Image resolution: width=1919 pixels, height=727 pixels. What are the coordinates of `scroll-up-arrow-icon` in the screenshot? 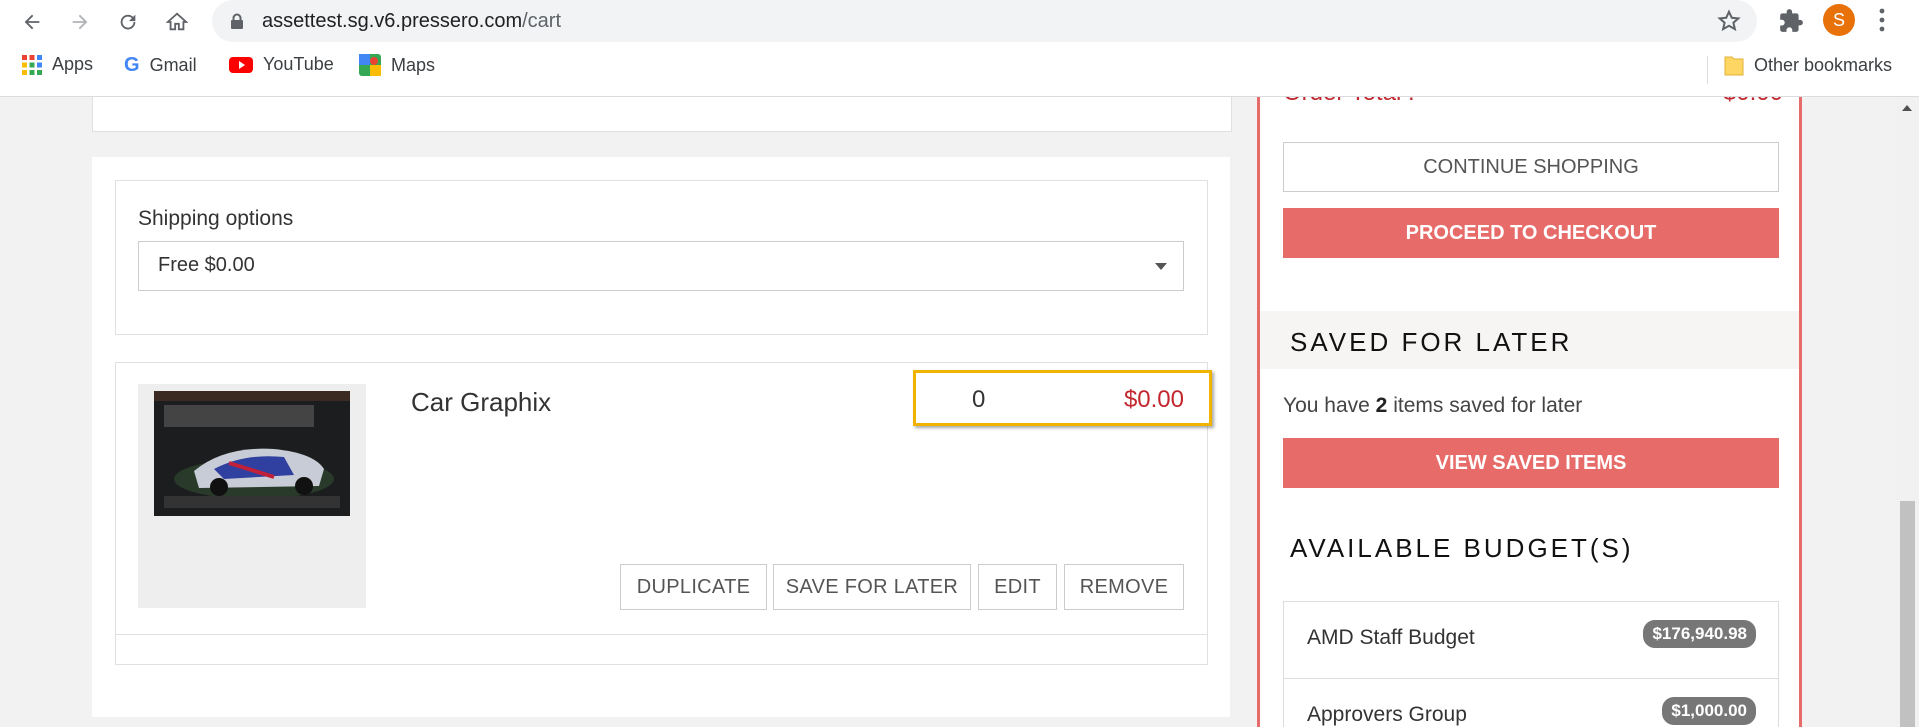 It's located at (1907, 108).